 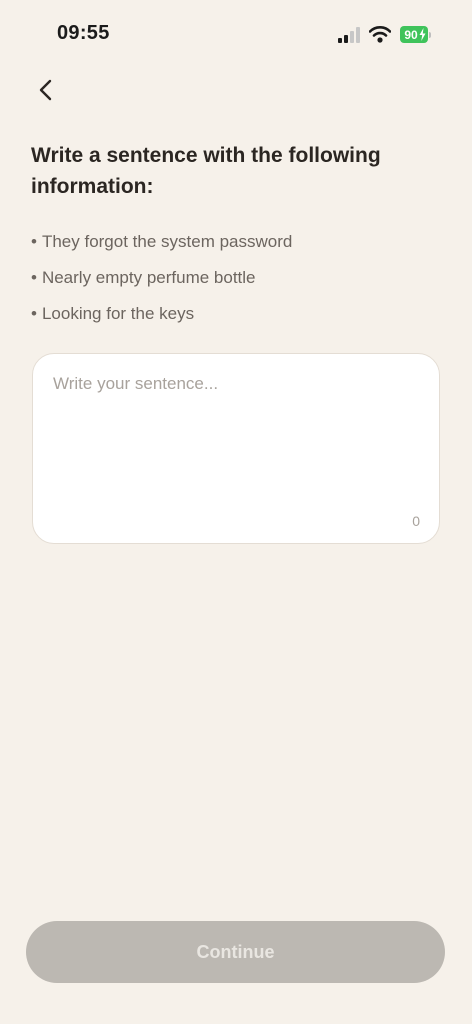 I want to click on info-item: • They forgot the system password, so click(x=161, y=242).